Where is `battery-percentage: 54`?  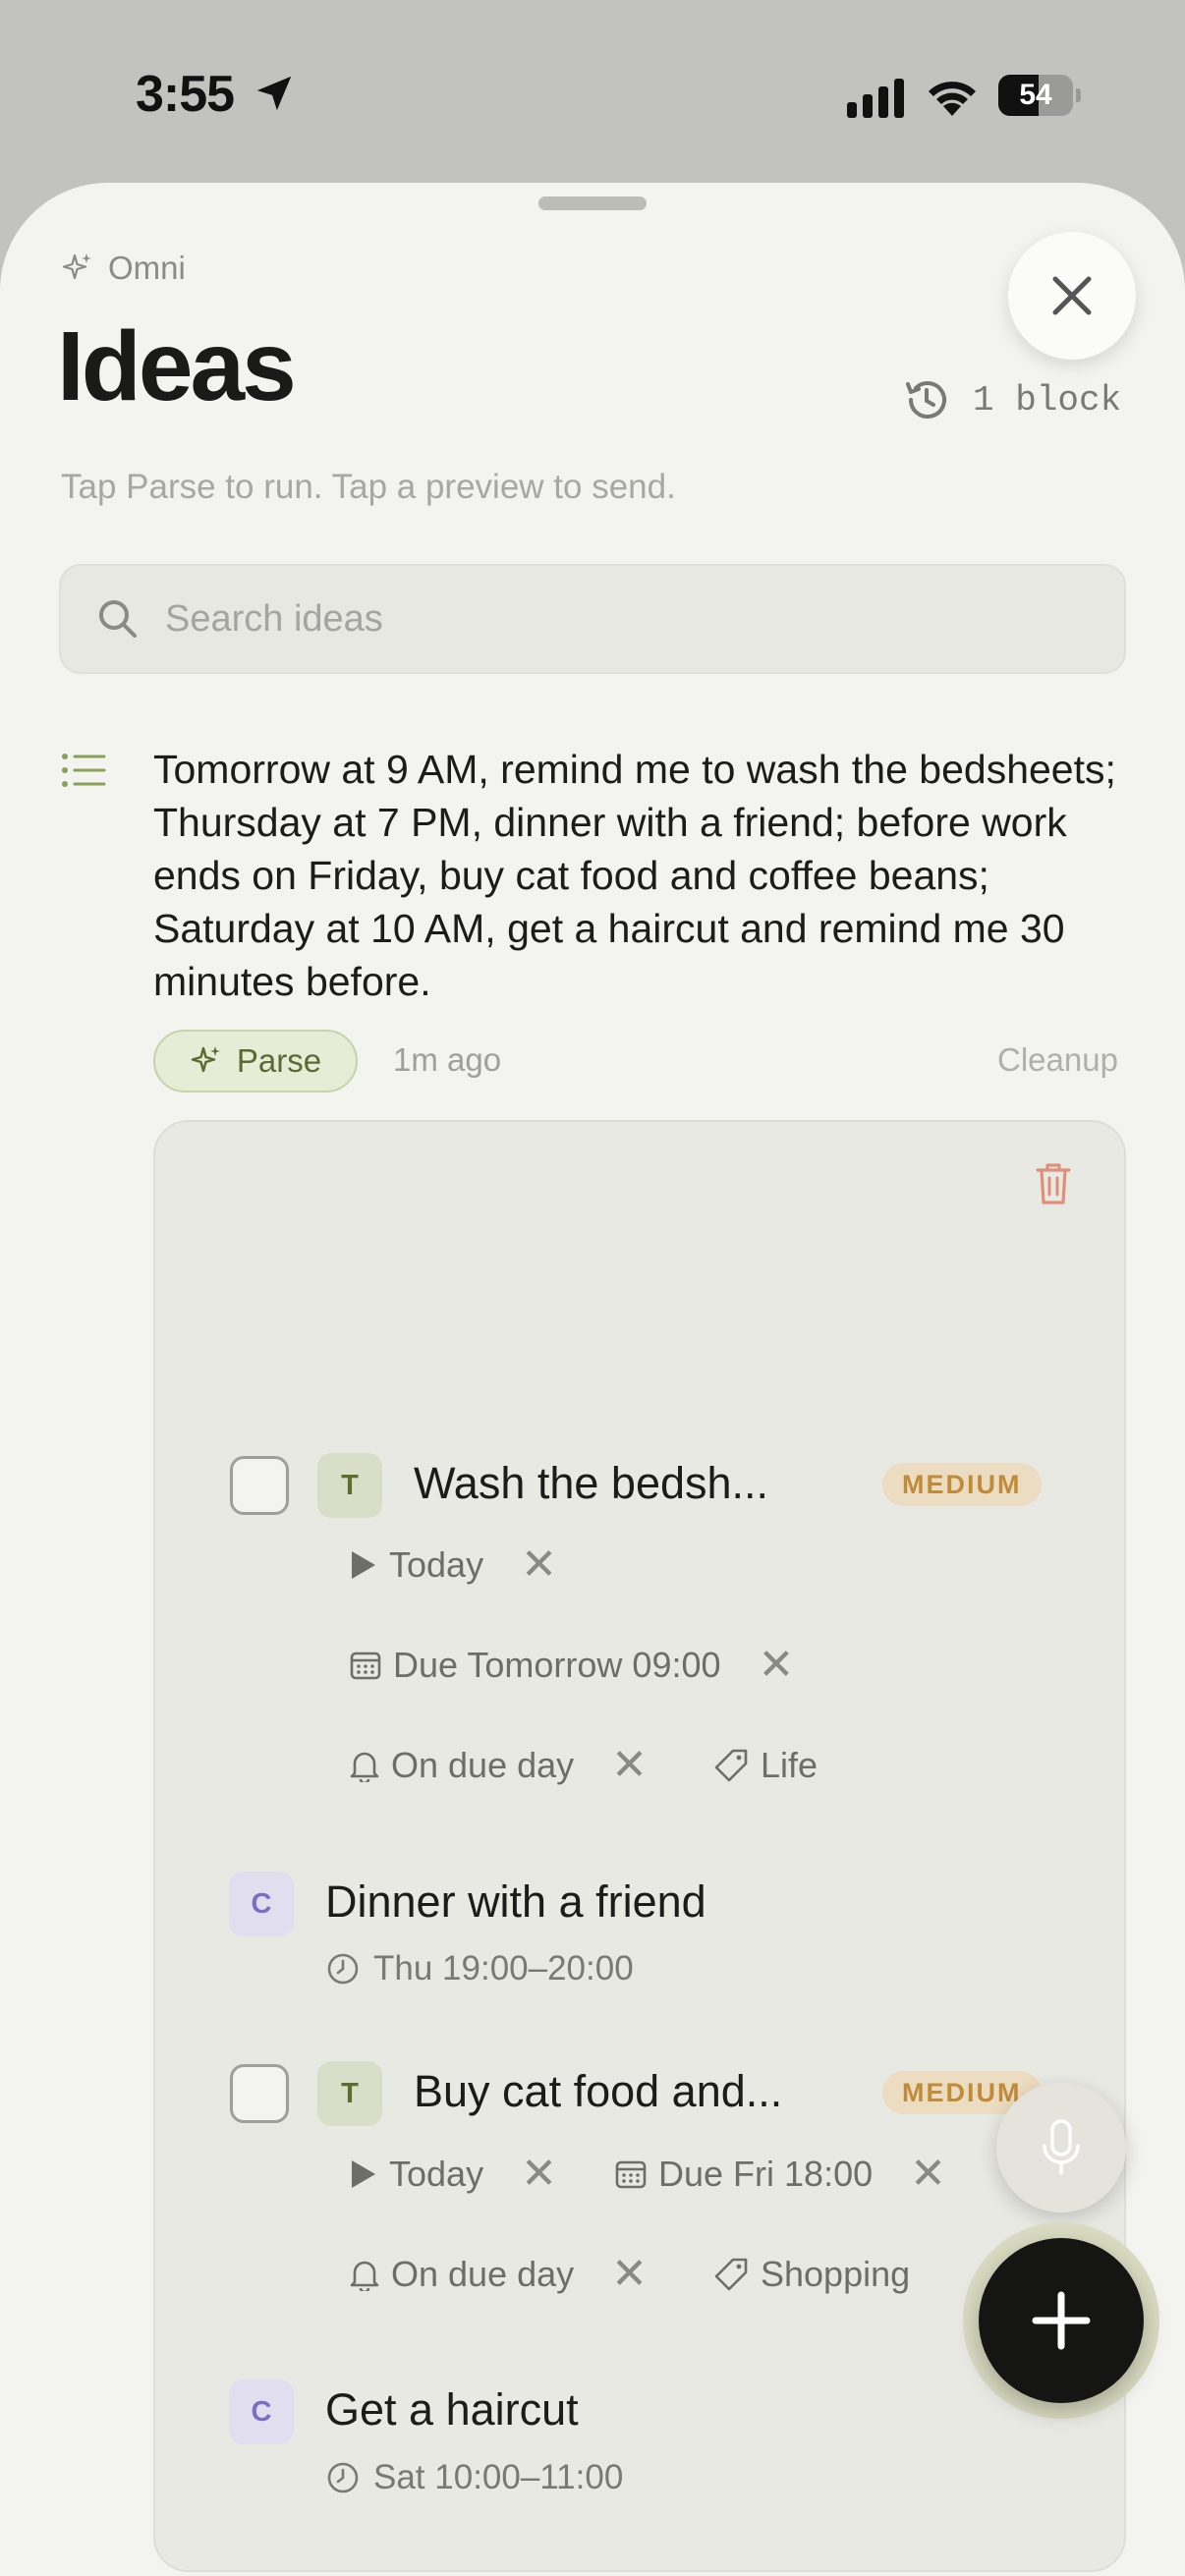 battery-percentage: 54 is located at coordinates (1035, 95).